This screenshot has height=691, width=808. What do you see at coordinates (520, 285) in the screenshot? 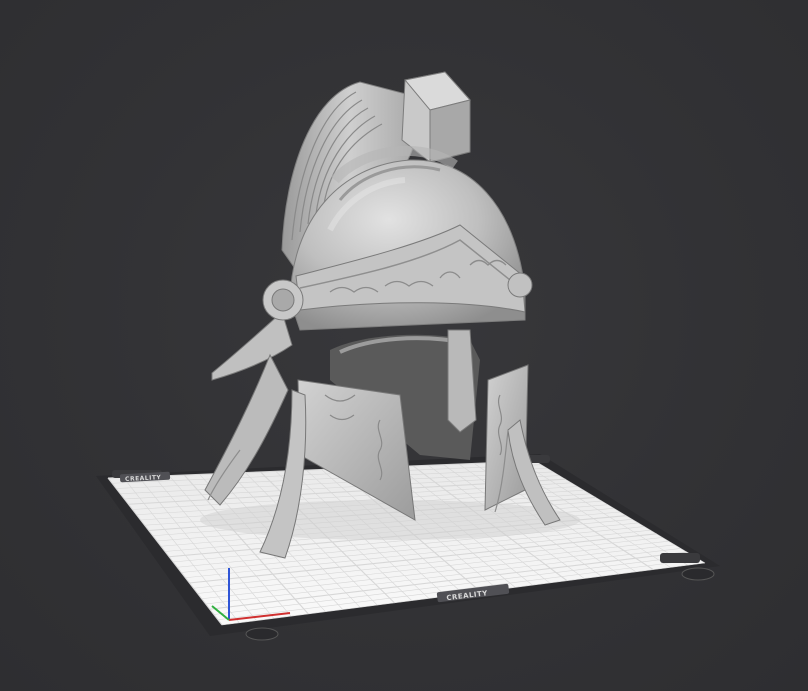
I see `ear-rosette-right` at bounding box center [520, 285].